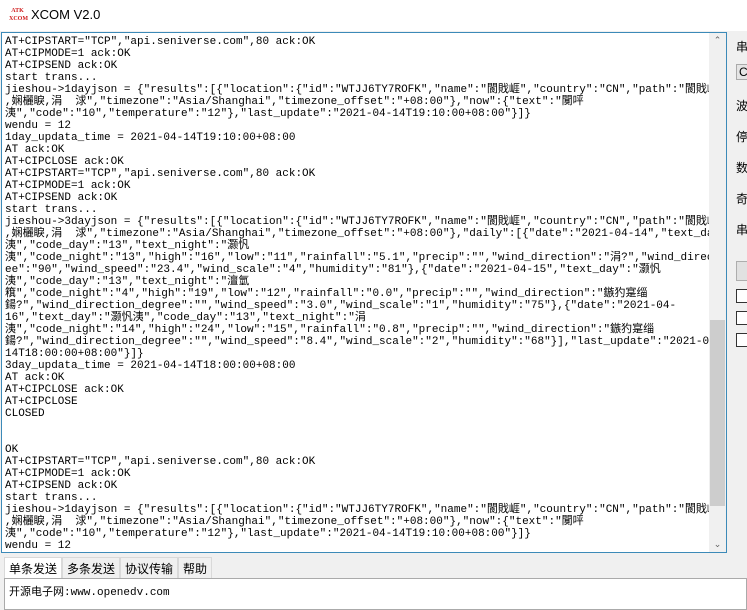 This screenshot has height=610, width=747. I want to click on tab-protocol: 协议传输, so click(149, 567).